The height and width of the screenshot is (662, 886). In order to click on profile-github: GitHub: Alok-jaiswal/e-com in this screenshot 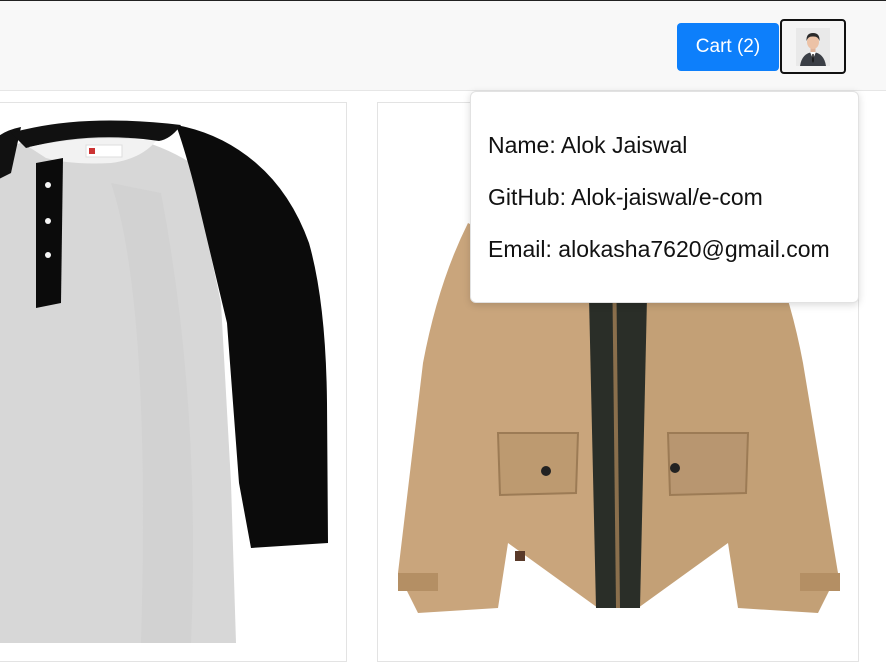, I will do `click(625, 197)`.